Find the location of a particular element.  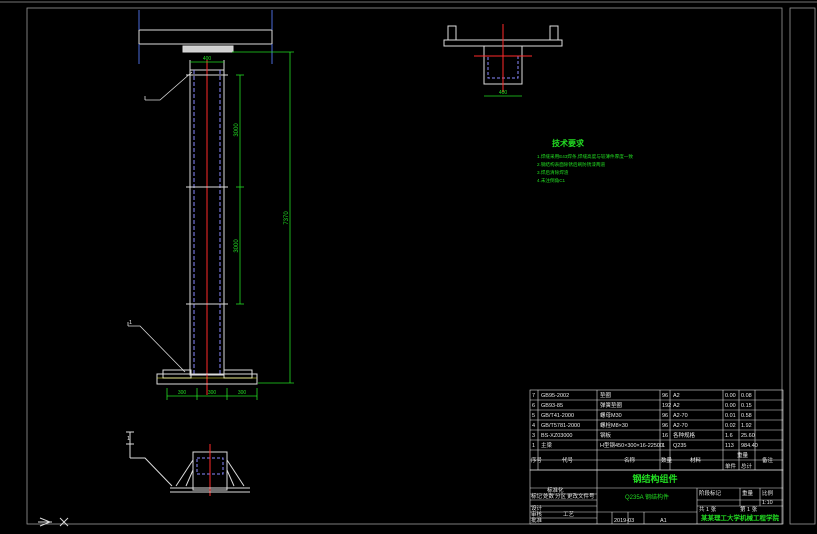

paper-format: A1 is located at coordinates (663, 521).